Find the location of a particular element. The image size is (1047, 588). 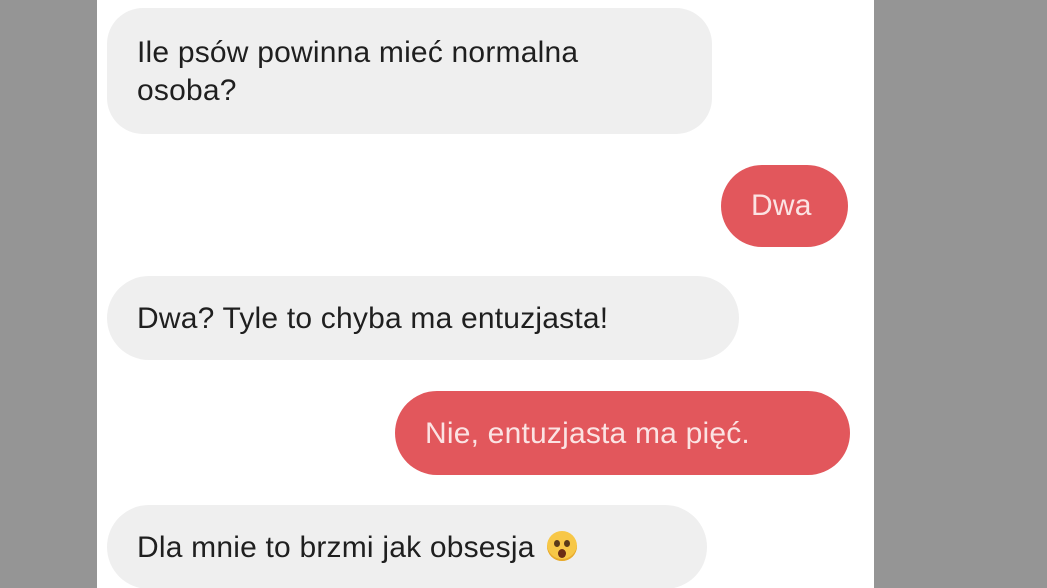

message-outgoing: Nie, entuzjasta ma pięć. is located at coordinates (622, 433).